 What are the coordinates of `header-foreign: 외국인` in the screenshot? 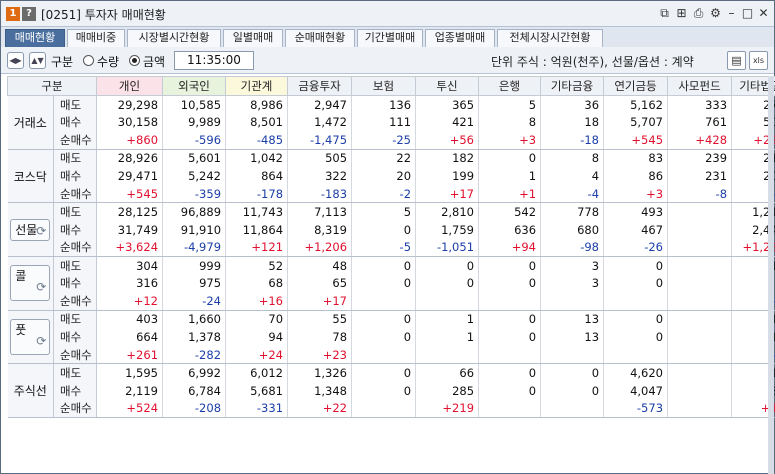 It's located at (194, 86).